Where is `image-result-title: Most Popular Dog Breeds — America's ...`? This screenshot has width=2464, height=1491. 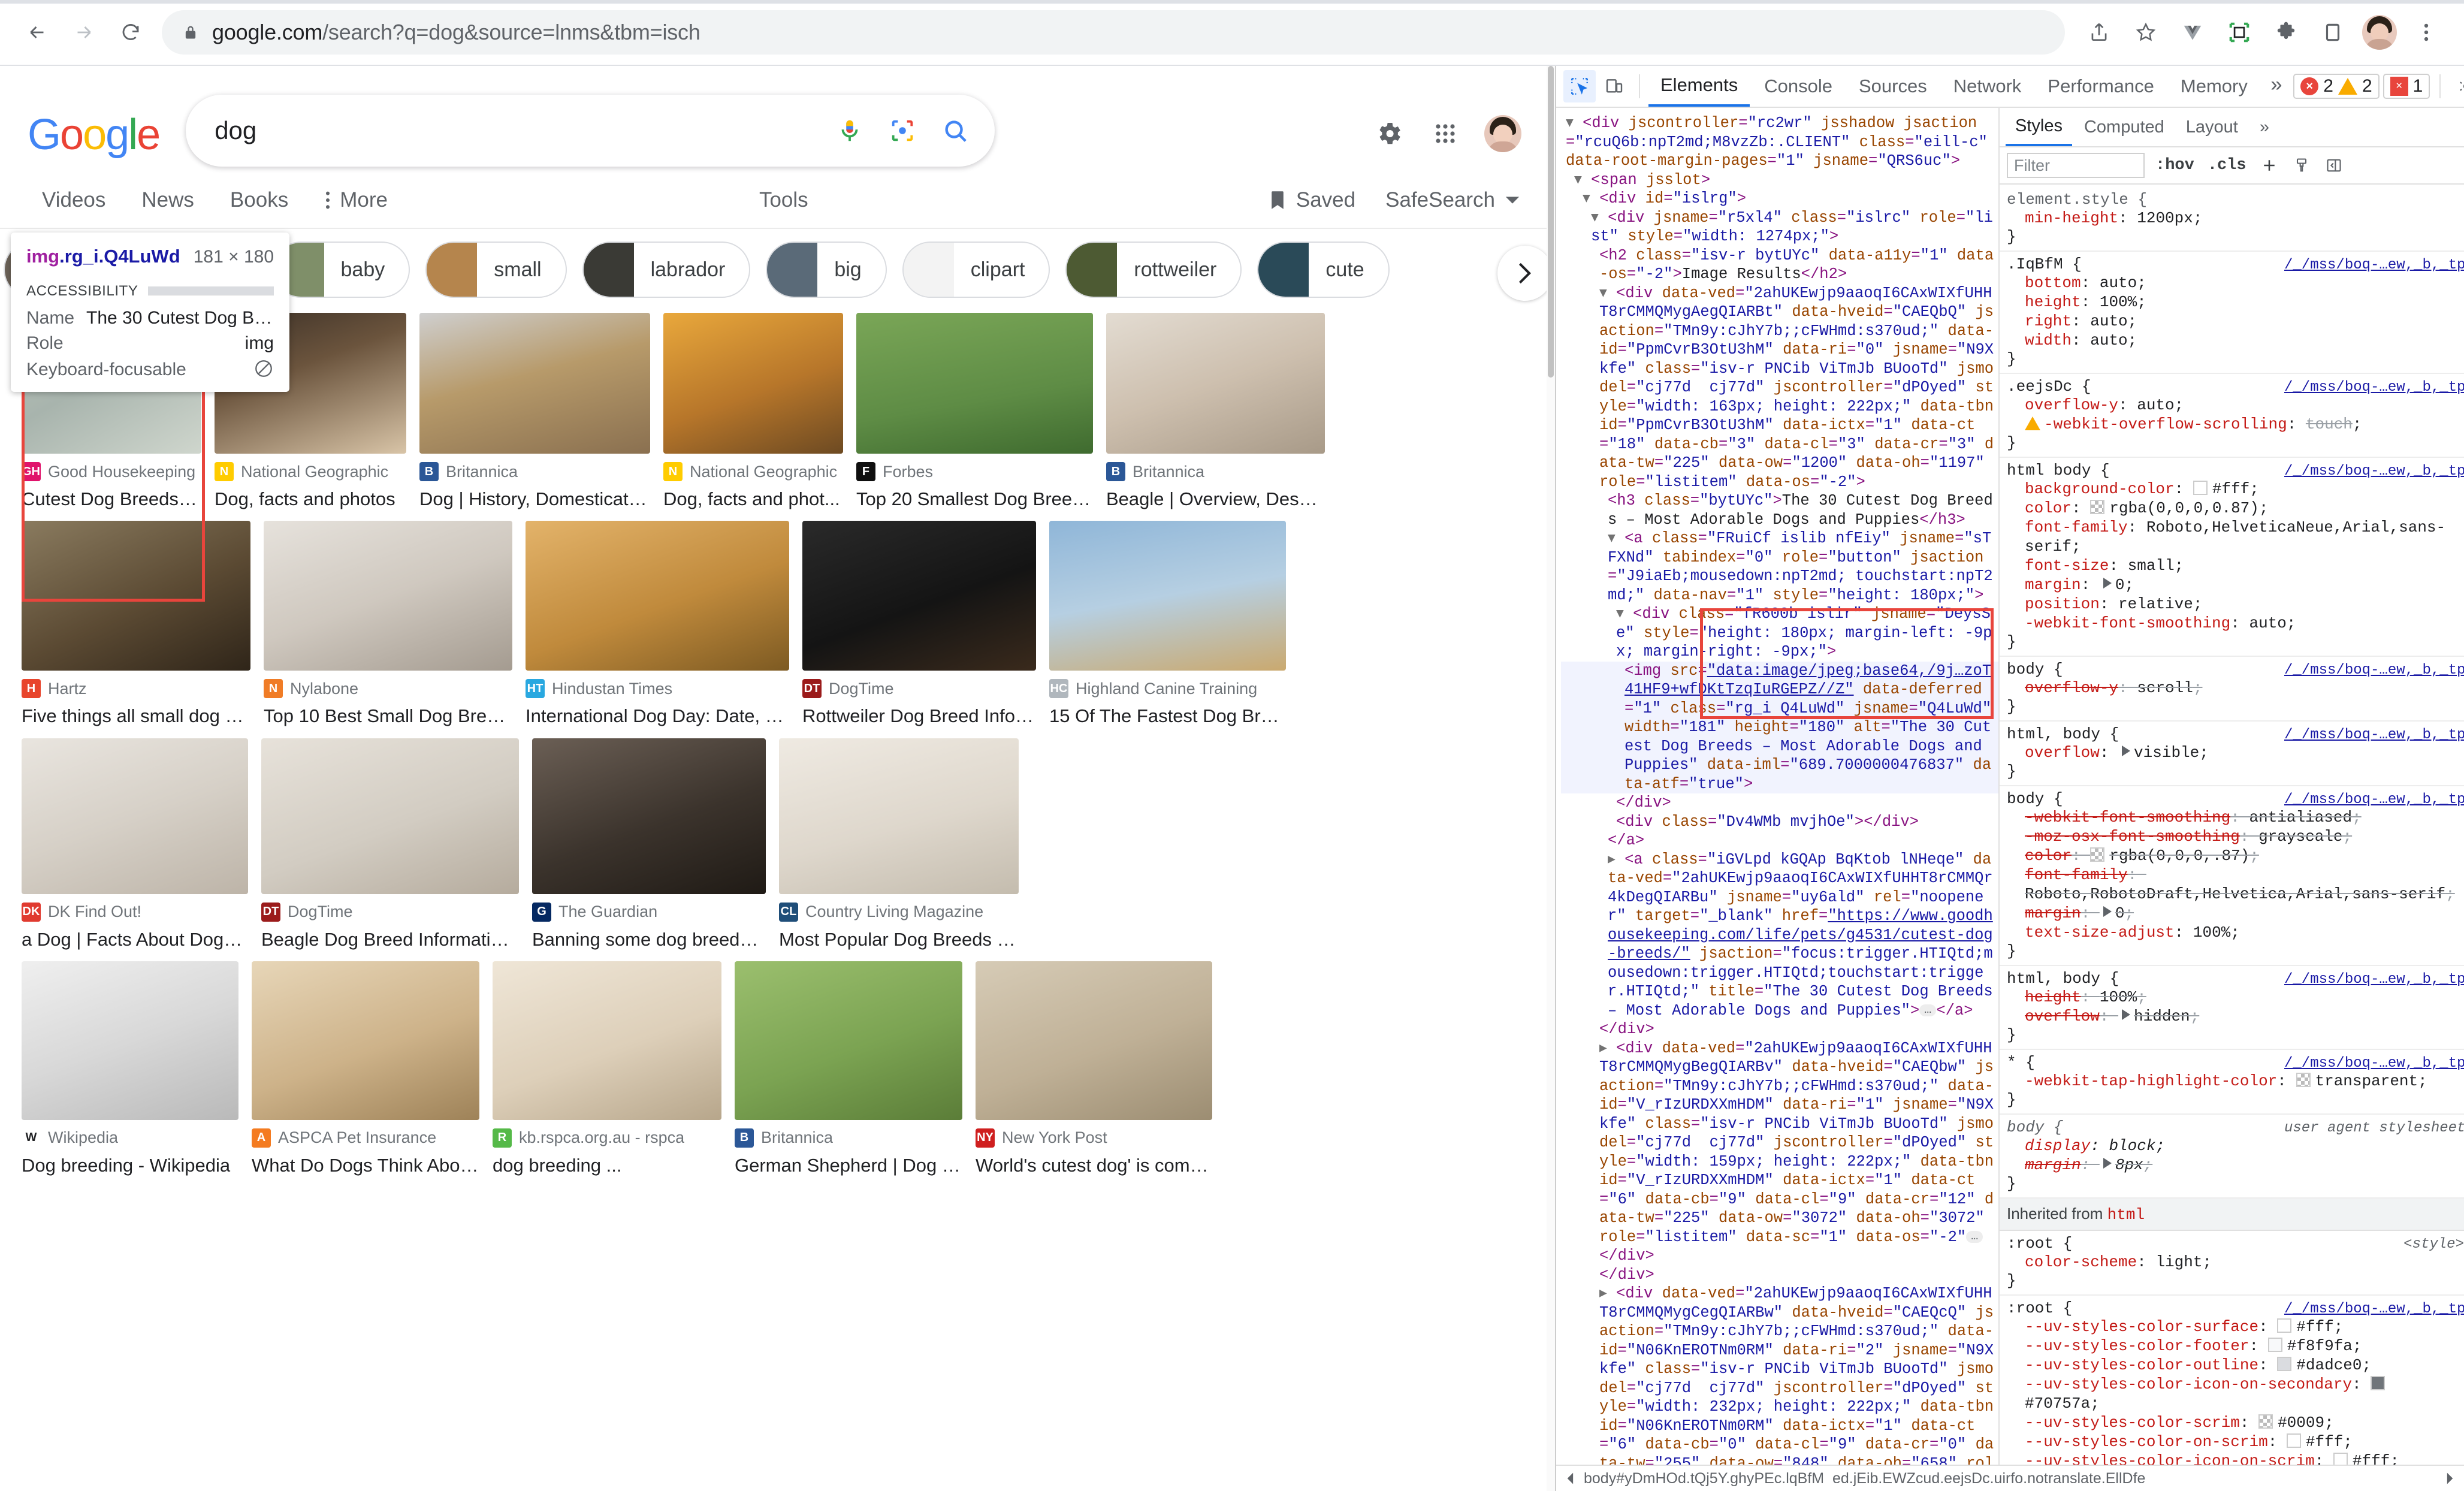
image-result-title: Most Popular Dog Breeds — America's ... is located at coordinates (899, 940).